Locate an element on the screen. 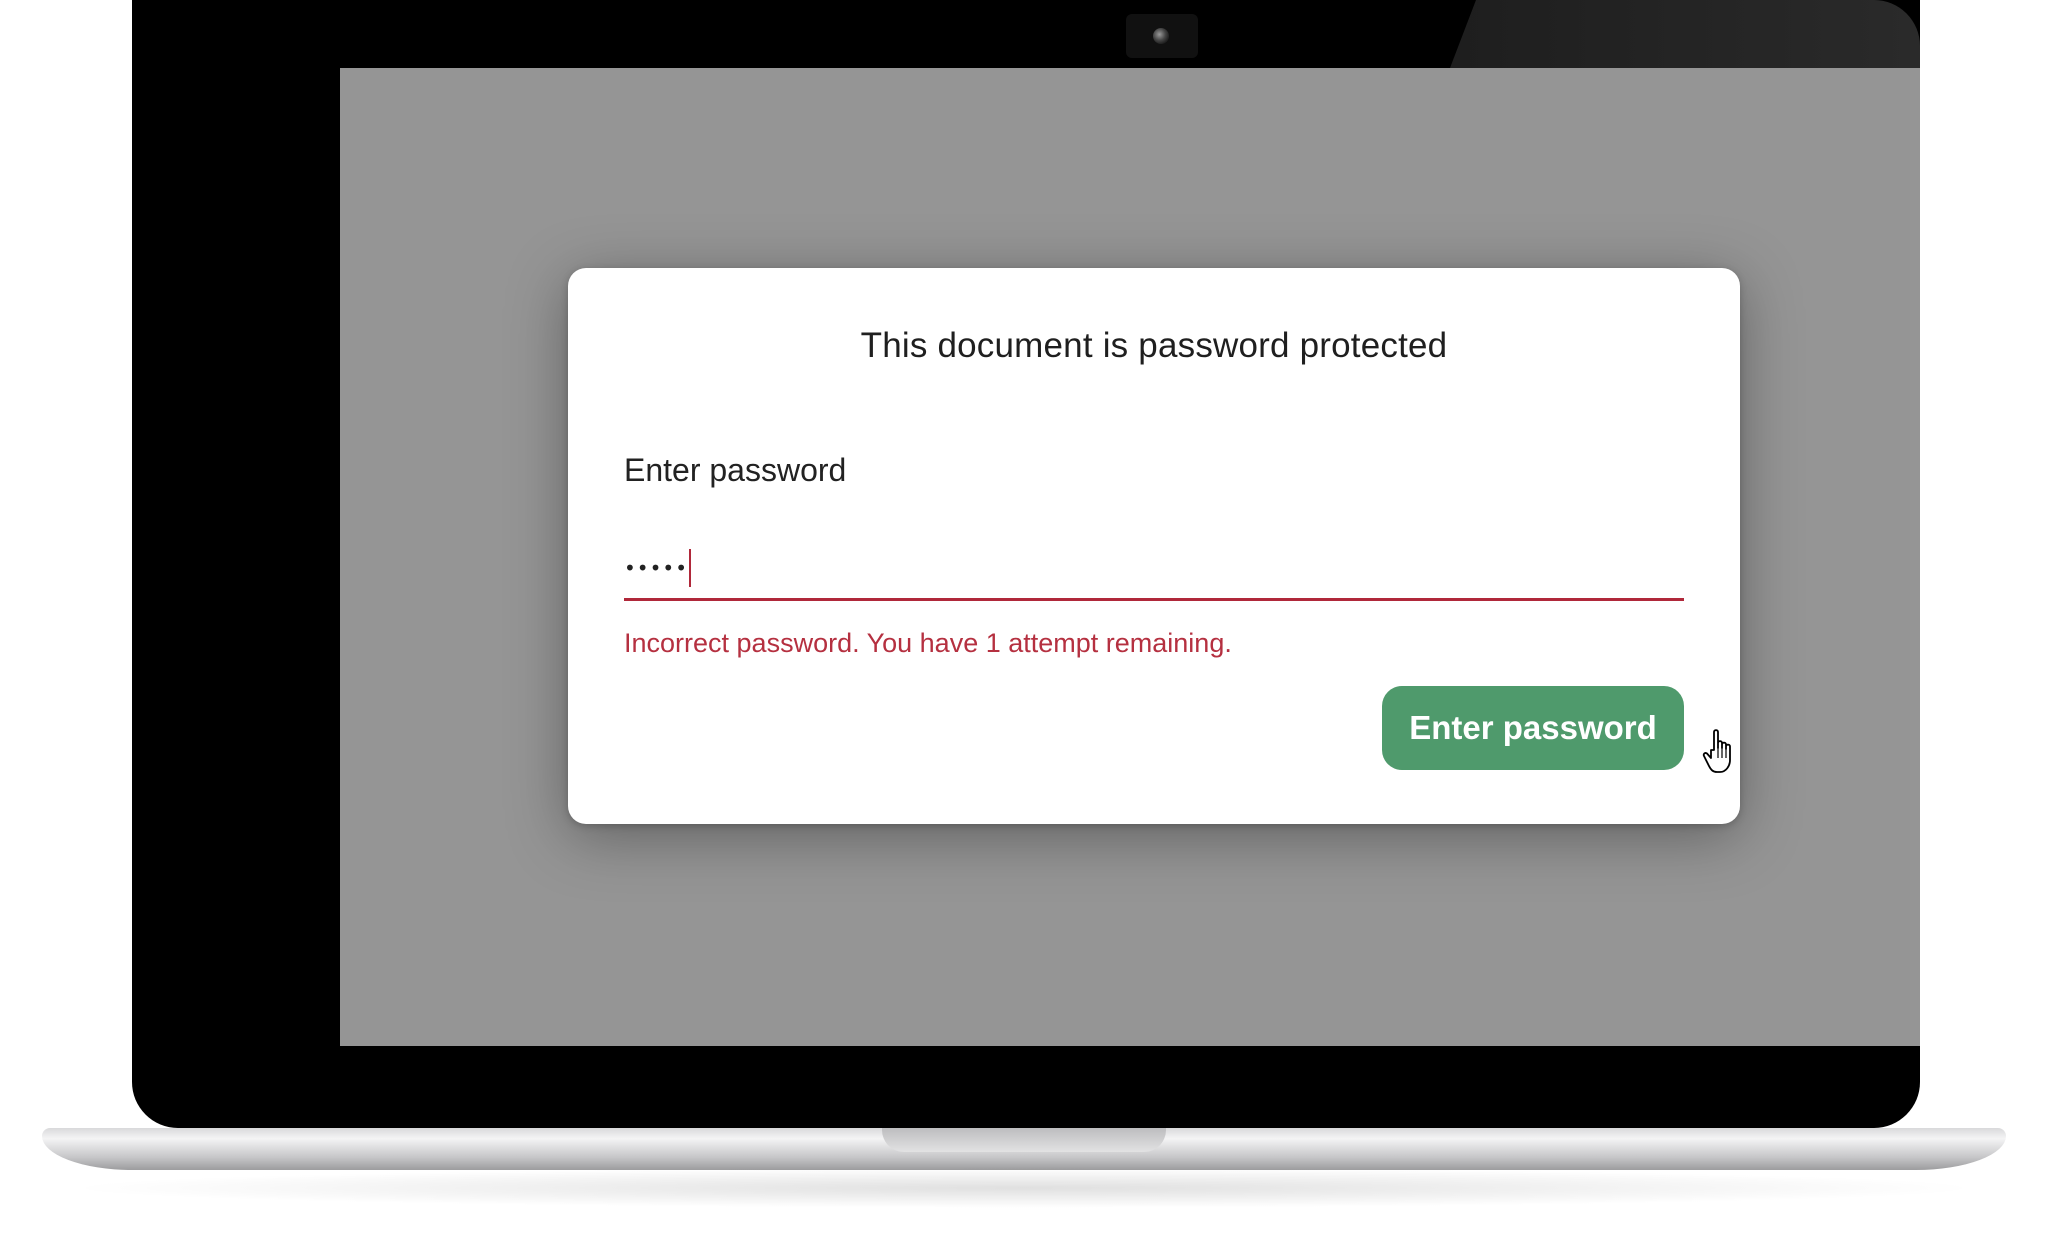  password-input: ••••• is located at coordinates (1154, 569).